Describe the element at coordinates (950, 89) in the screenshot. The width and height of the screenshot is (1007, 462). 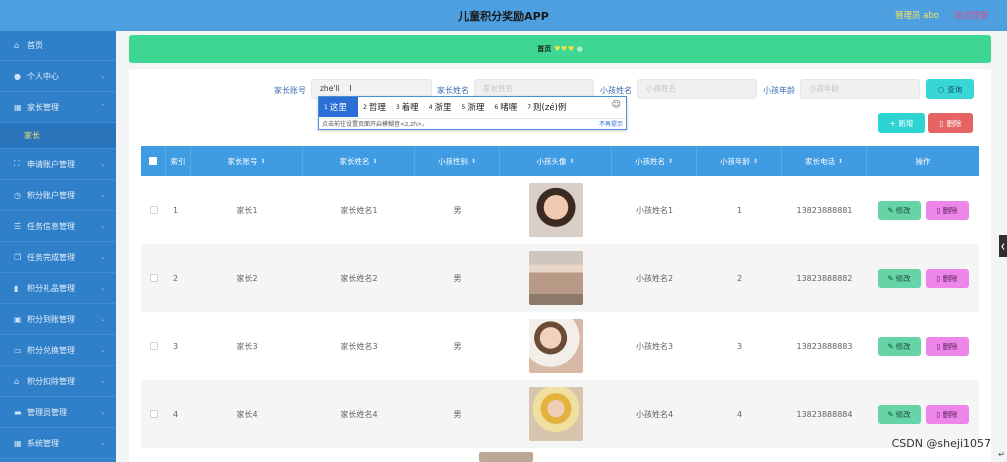
I see `search-button: ○ 查询` at that location.